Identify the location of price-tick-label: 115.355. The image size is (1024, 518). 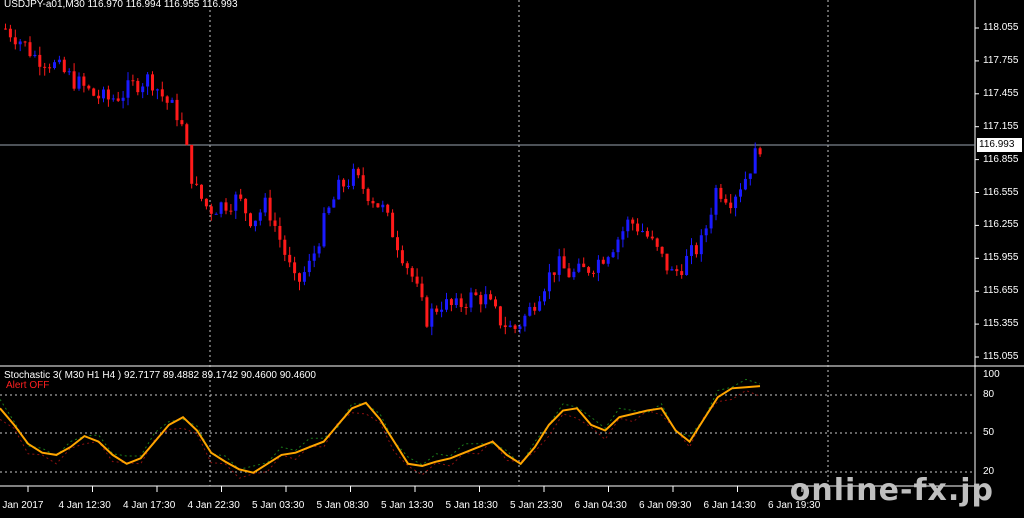
(1001, 324).